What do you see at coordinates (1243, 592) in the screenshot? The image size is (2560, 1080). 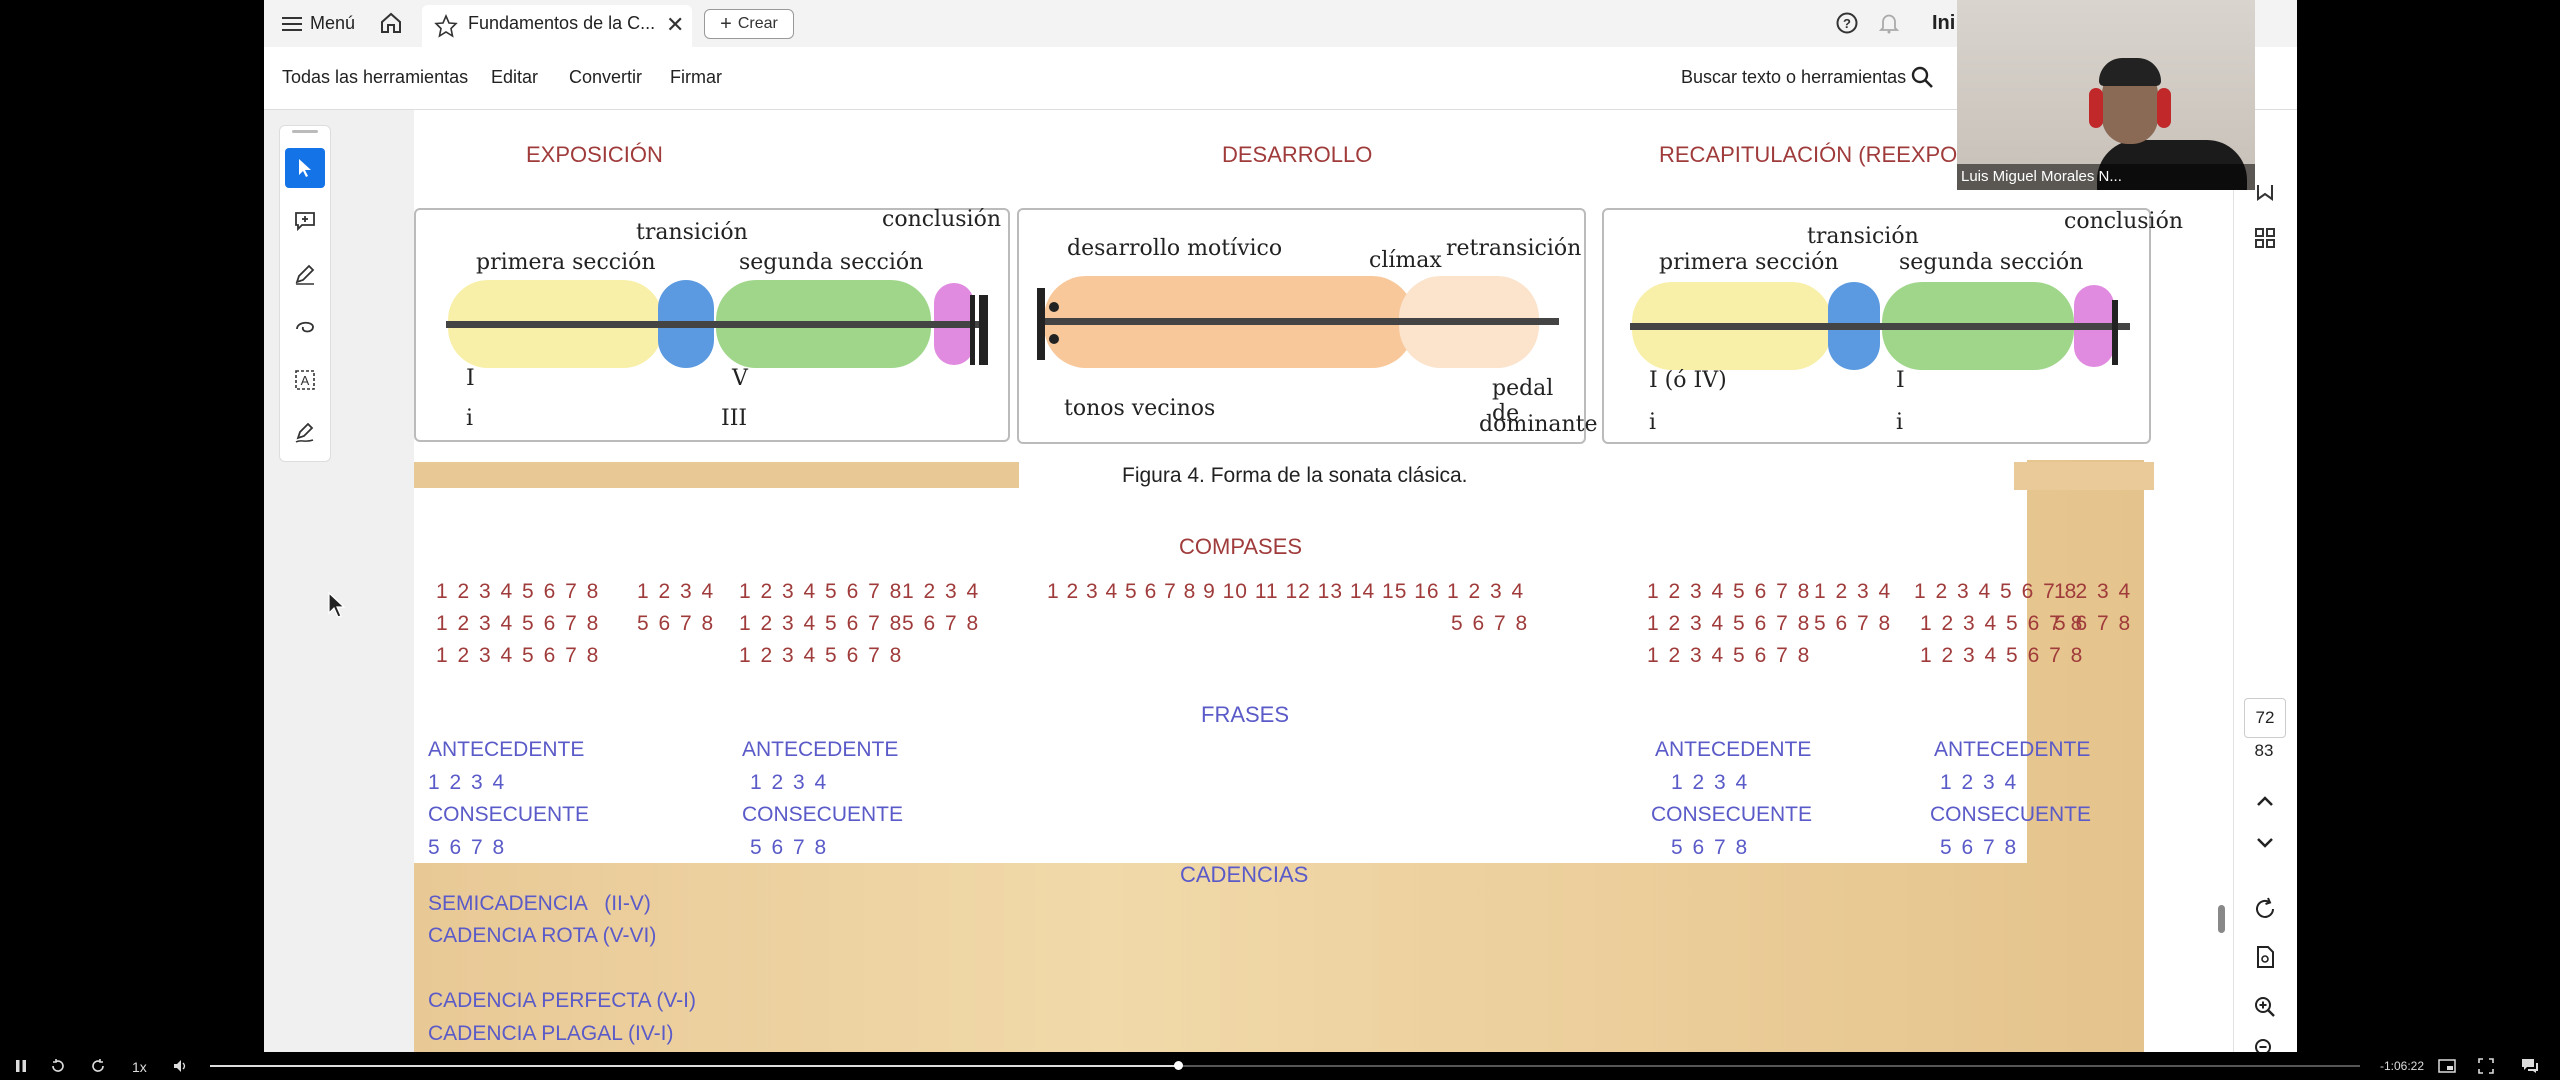 I see `measures-group: 1 2 3 4 5 6 7 8 9 10 11 12 13 14 15 16` at bounding box center [1243, 592].